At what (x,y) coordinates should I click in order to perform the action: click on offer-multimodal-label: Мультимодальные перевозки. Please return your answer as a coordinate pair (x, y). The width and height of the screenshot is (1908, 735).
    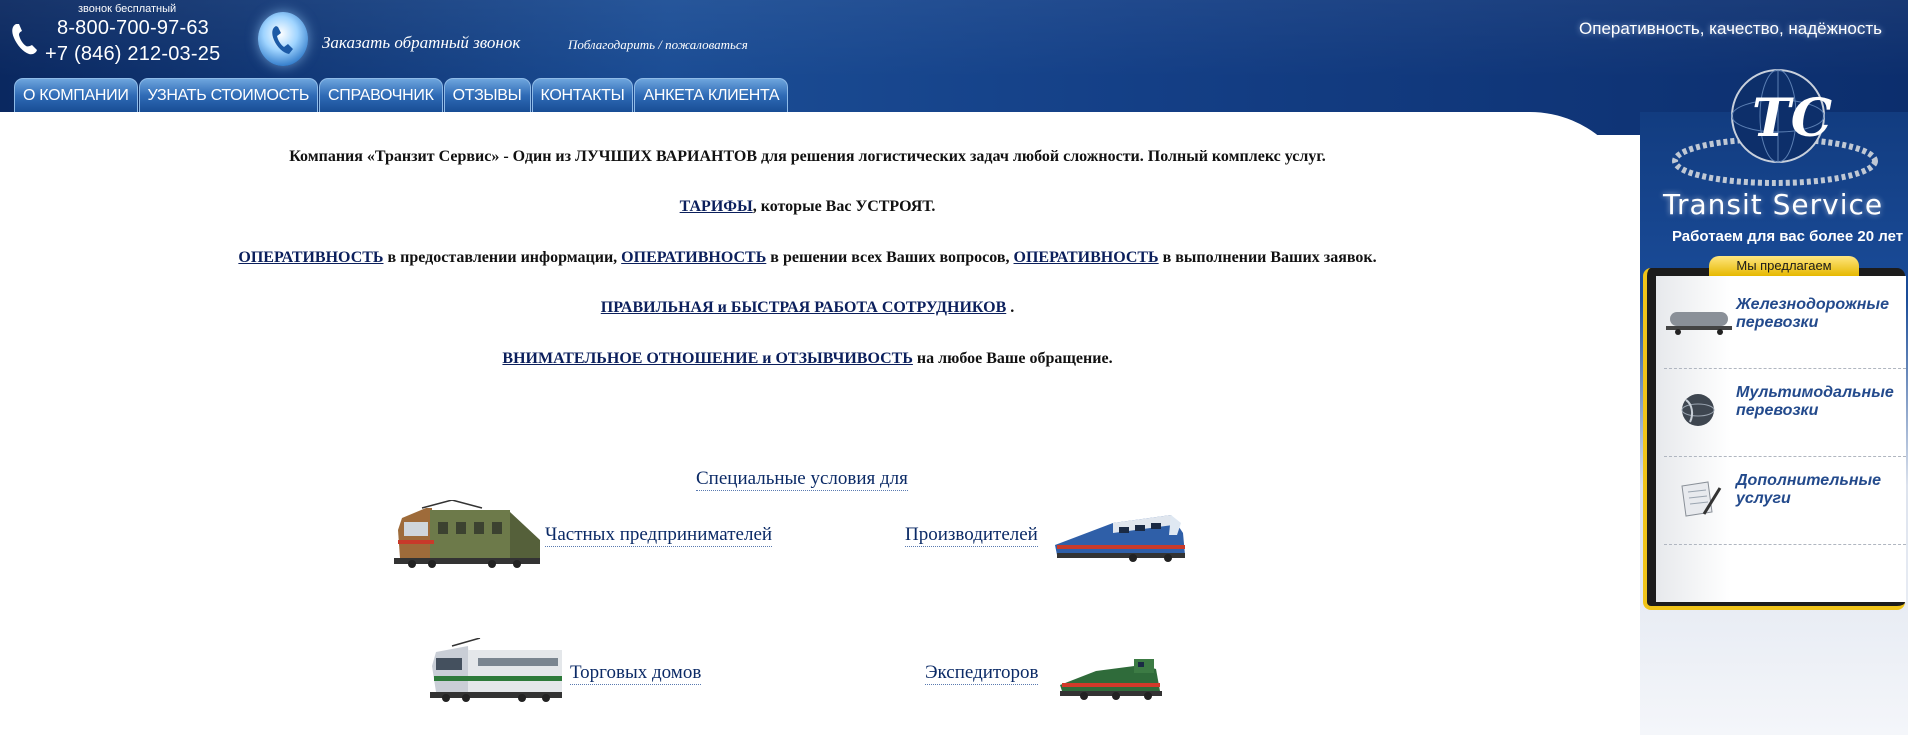
    Looking at the image, I should click on (1815, 402).